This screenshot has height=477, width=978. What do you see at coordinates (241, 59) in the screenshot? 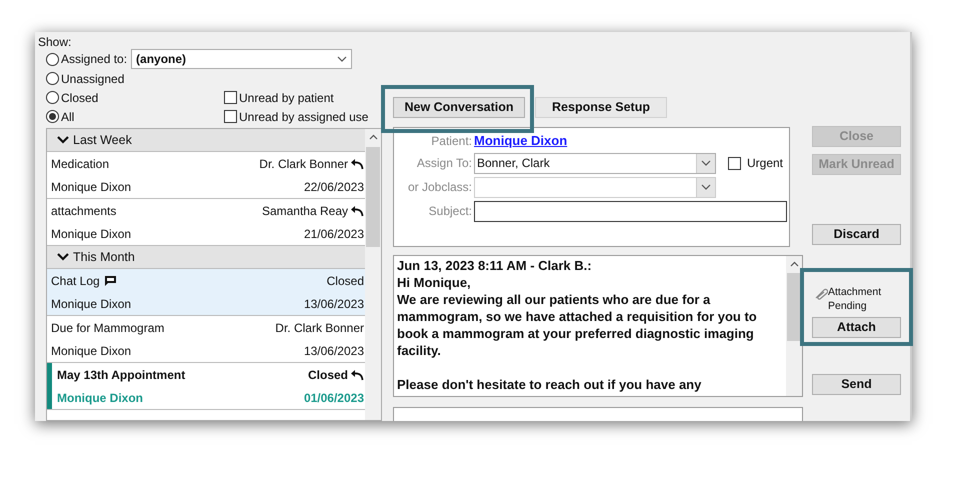
I see `assigned-to-dropdown: (anyone)` at bounding box center [241, 59].